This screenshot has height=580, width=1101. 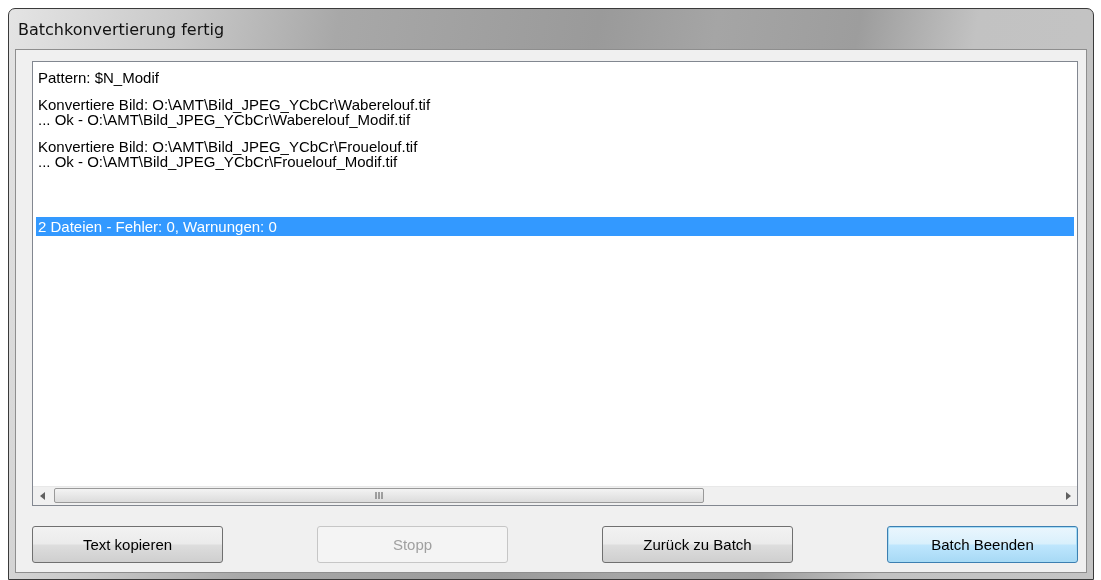 What do you see at coordinates (555, 161) in the screenshot?
I see `log-line: ... Ok - O:\AMT\Bild_JPEG_YCbCr\Frouelouf_Modif.tif` at bounding box center [555, 161].